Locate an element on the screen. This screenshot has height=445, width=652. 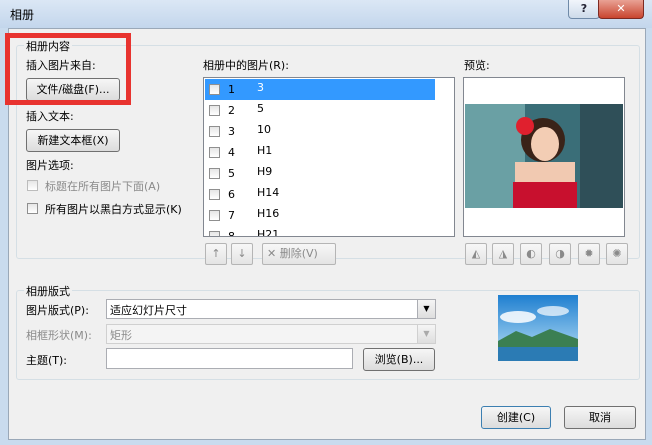
create-button: 创建(C) is located at coordinates (516, 417).